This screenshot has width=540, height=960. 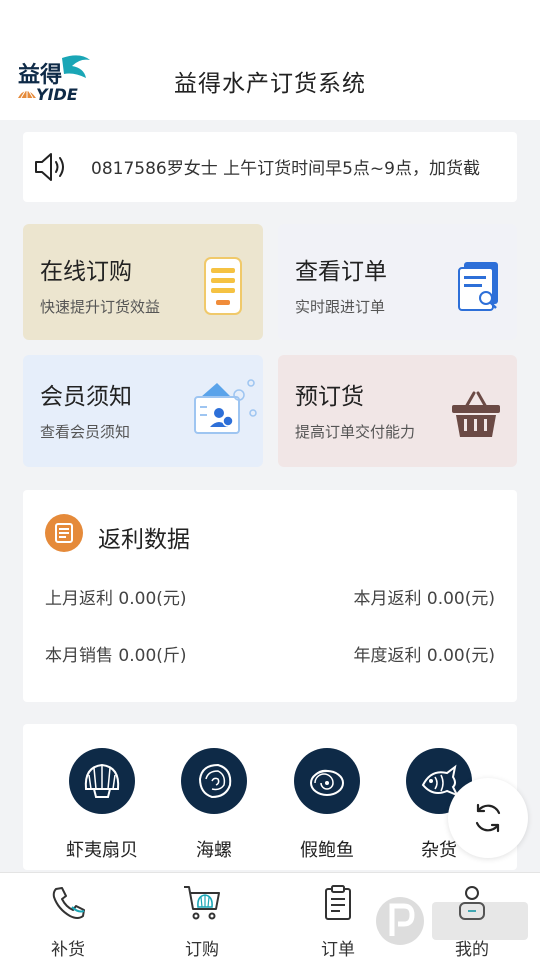 What do you see at coordinates (397, 411) in the screenshot?
I see `preorder-card: 预订货 提高订单交付能力` at bounding box center [397, 411].